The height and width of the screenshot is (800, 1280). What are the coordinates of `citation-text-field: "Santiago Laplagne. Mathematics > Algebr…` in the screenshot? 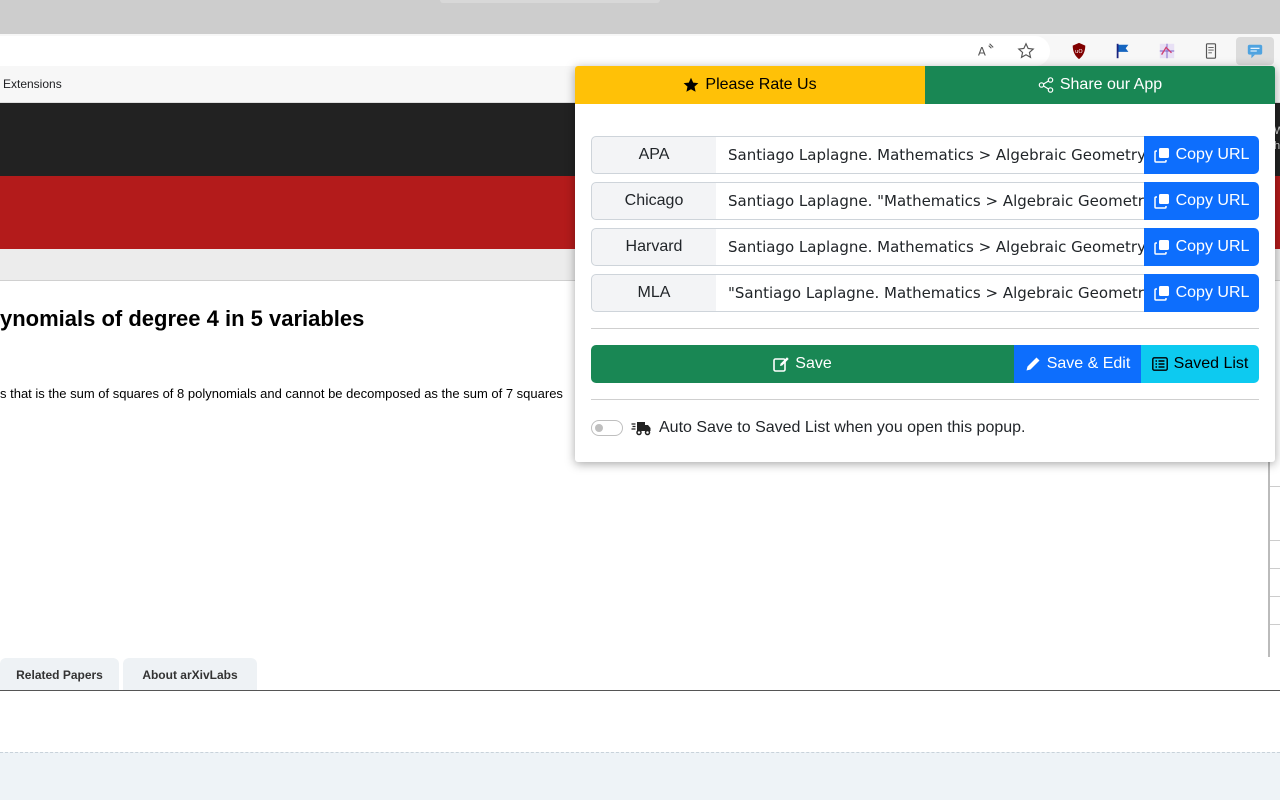 It's located at (930, 293).